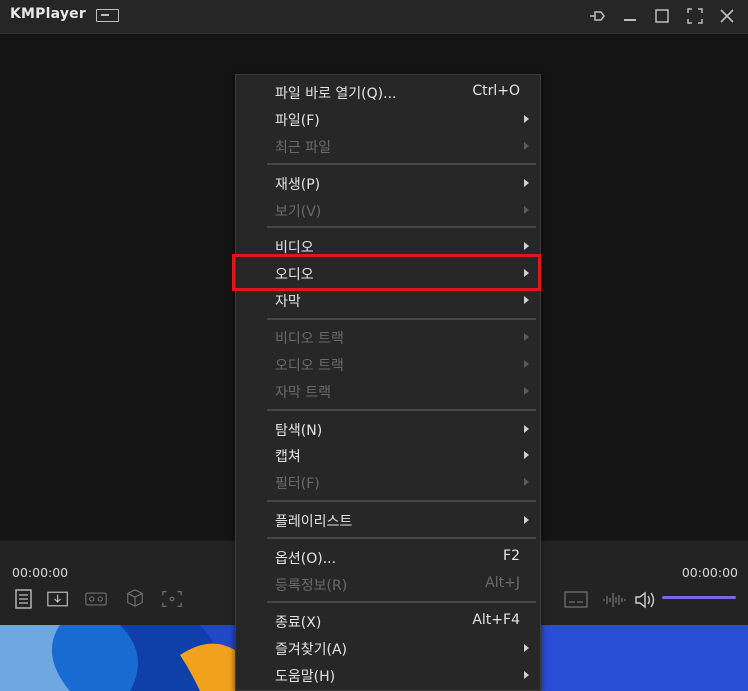 The width and height of the screenshot is (748, 691). I want to click on menu-item-label: 캡쳐, so click(288, 457).